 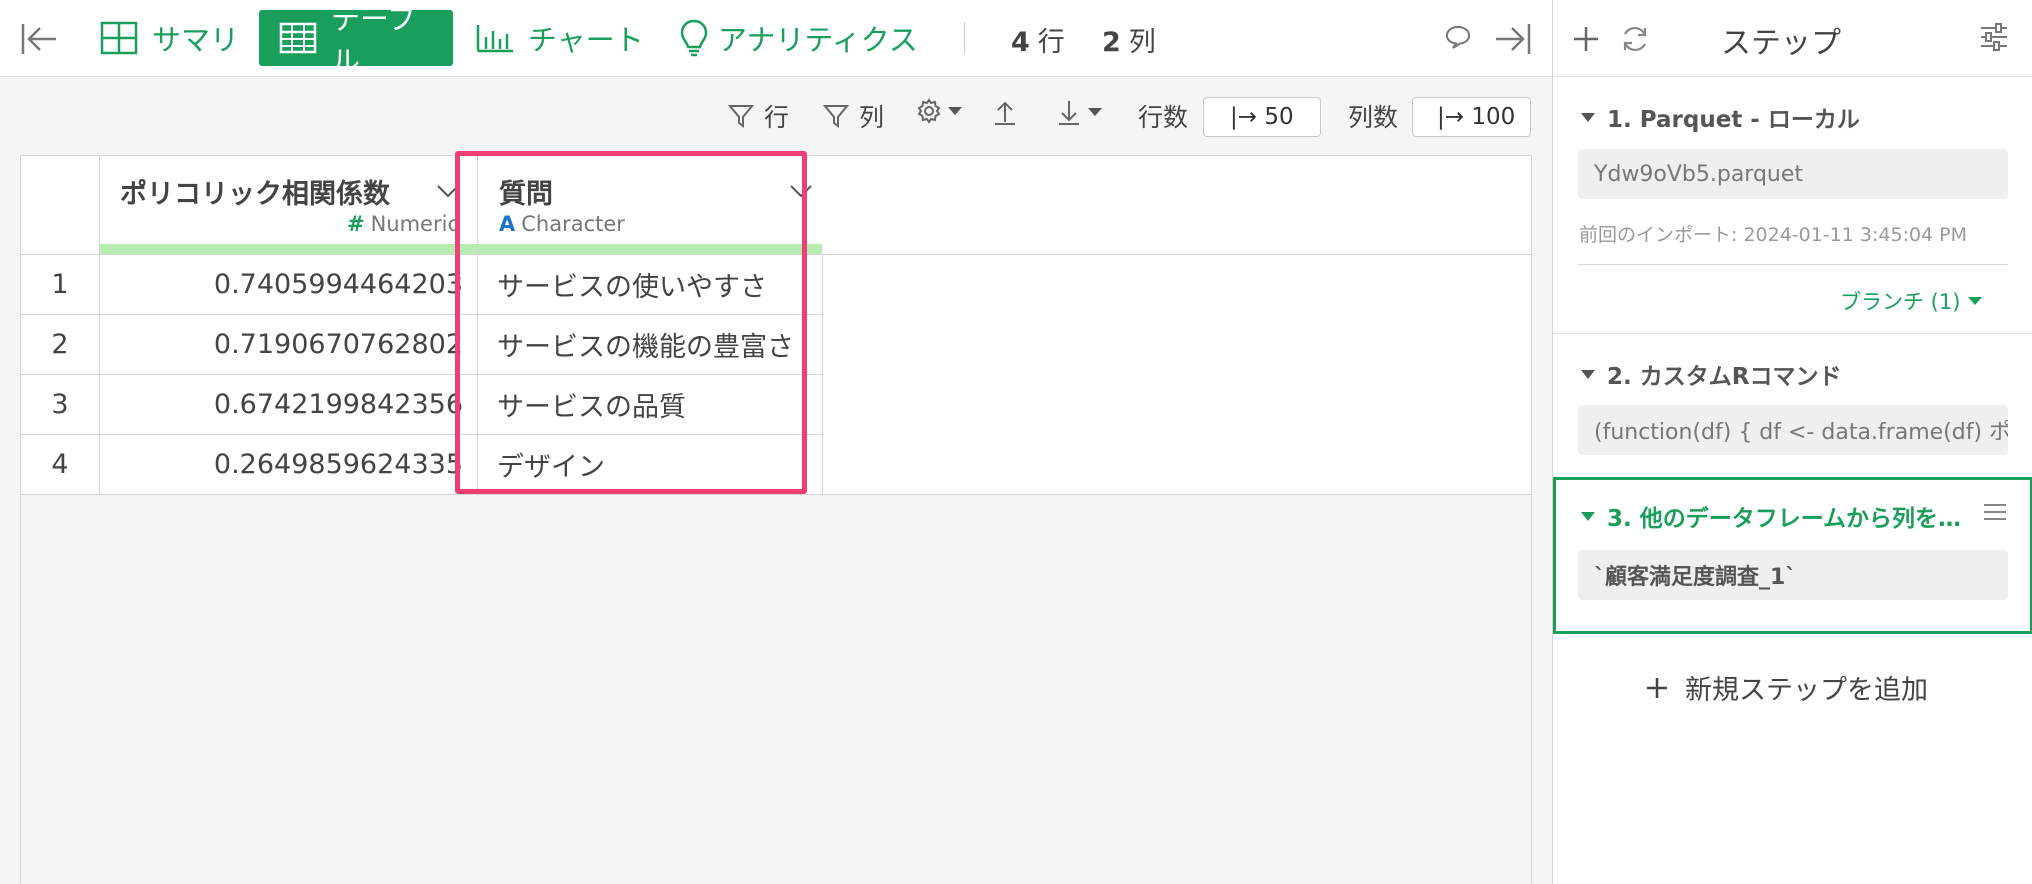 I want to click on row-filter-label: 行, so click(x=777, y=117).